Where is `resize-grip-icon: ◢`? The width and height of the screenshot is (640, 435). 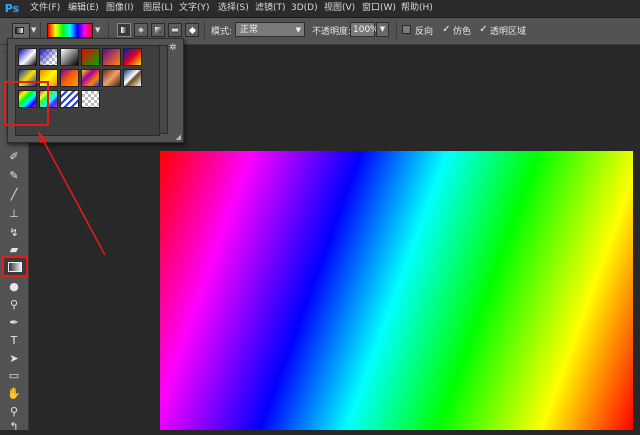
resize-grip-icon: ◢ is located at coordinates (178, 137).